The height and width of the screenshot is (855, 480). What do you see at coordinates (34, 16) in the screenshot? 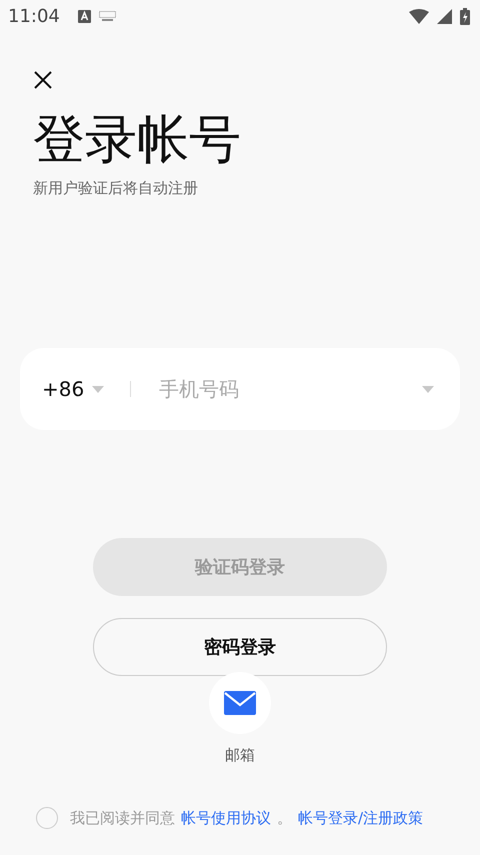
I see `status-time: 11:04` at bounding box center [34, 16].